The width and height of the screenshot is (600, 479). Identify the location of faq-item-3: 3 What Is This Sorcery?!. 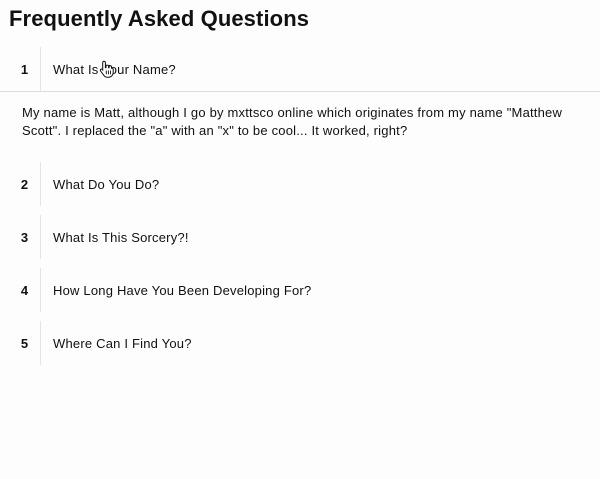
(300, 237).